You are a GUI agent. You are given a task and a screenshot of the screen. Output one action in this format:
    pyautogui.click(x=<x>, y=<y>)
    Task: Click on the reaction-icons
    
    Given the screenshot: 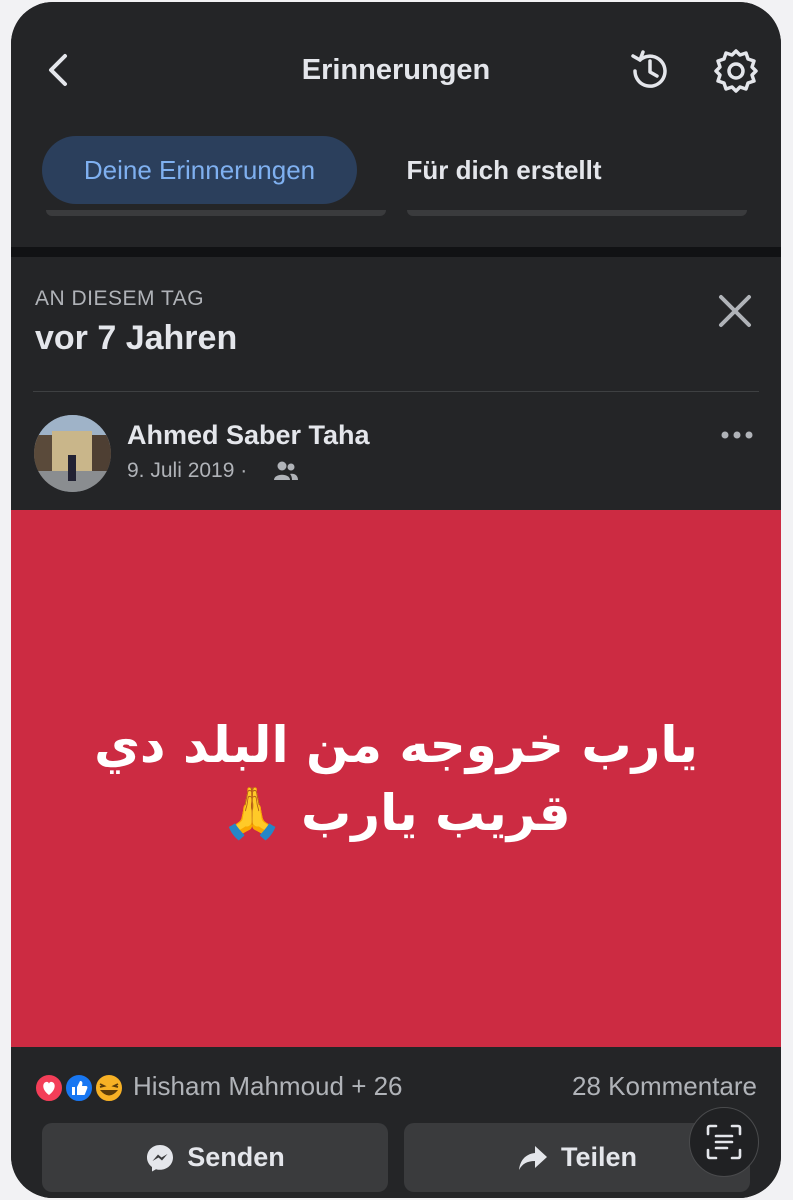 What is the action you would take?
    pyautogui.click(x=84, y=1088)
    